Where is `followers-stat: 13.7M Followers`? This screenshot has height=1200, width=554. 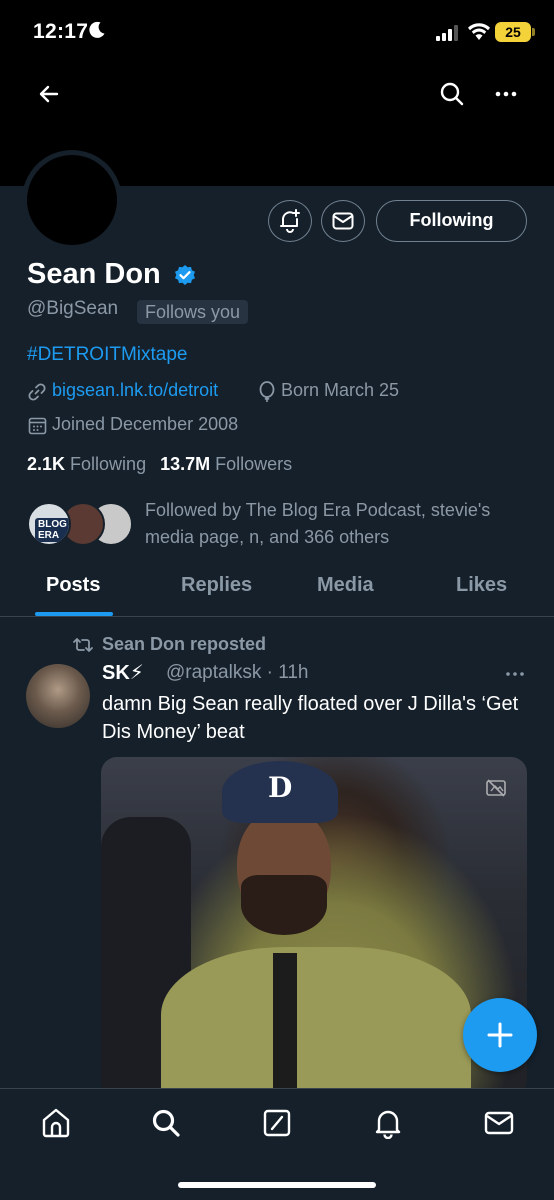 followers-stat: 13.7M Followers is located at coordinates (226, 464).